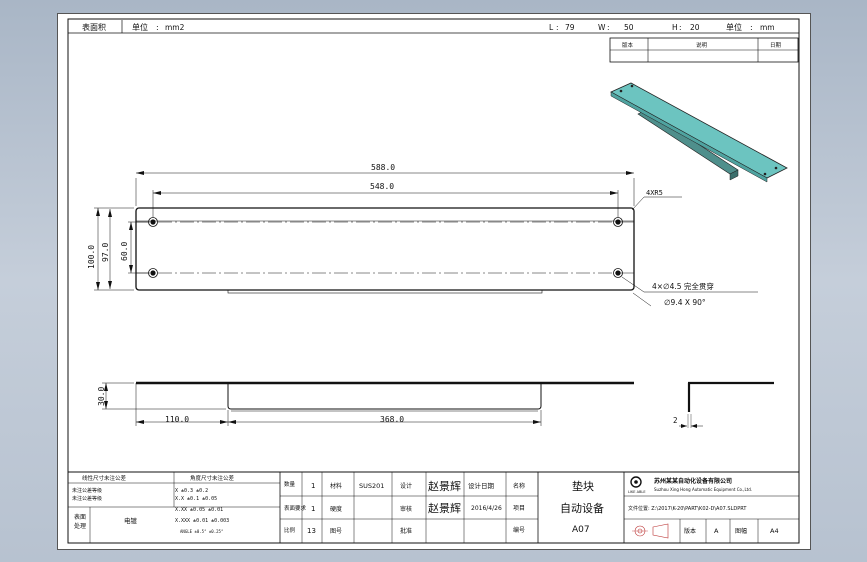  What do you see at coordinates (444, 486) in the screenshot?
I see `designer-name: 赵景辉` at bounding box center [444, 486].